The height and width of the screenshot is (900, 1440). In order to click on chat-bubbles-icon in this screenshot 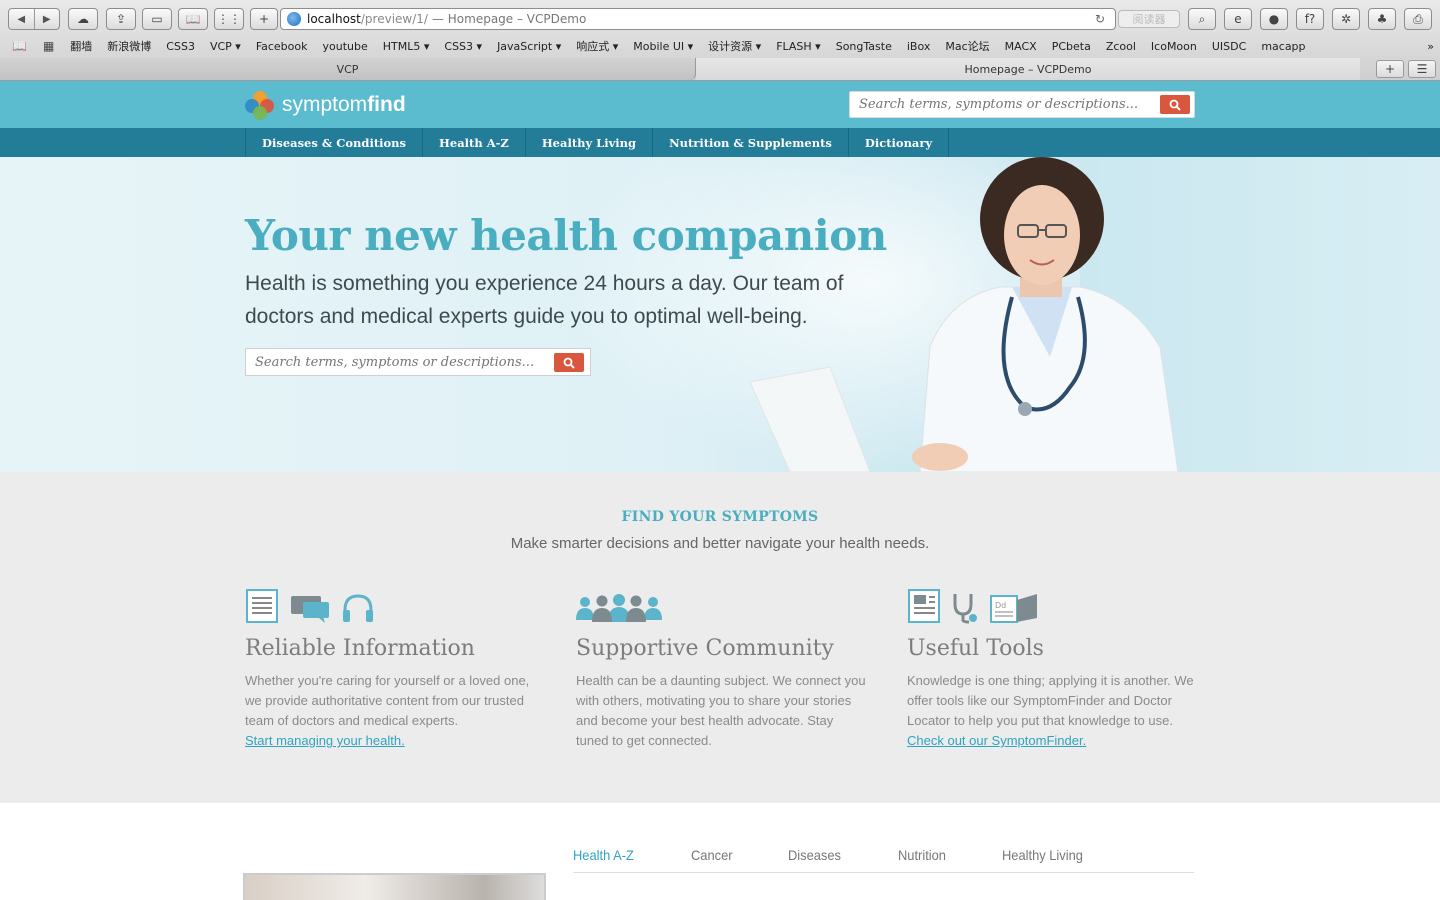, I will do `click(310, 609)`.